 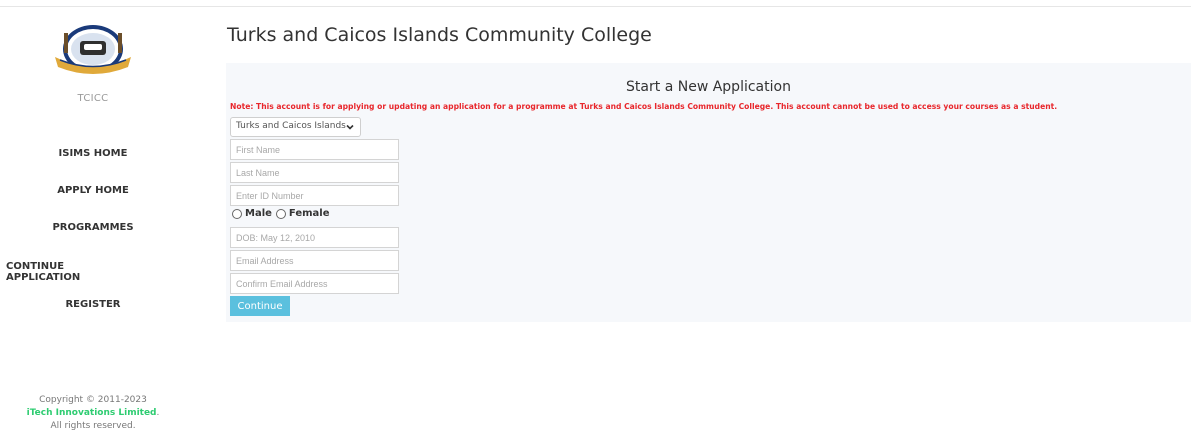 What do you see at coordinates (314, 283) in the screenshot?
I see `confirm-email-input` at bounding box center [314, 283].